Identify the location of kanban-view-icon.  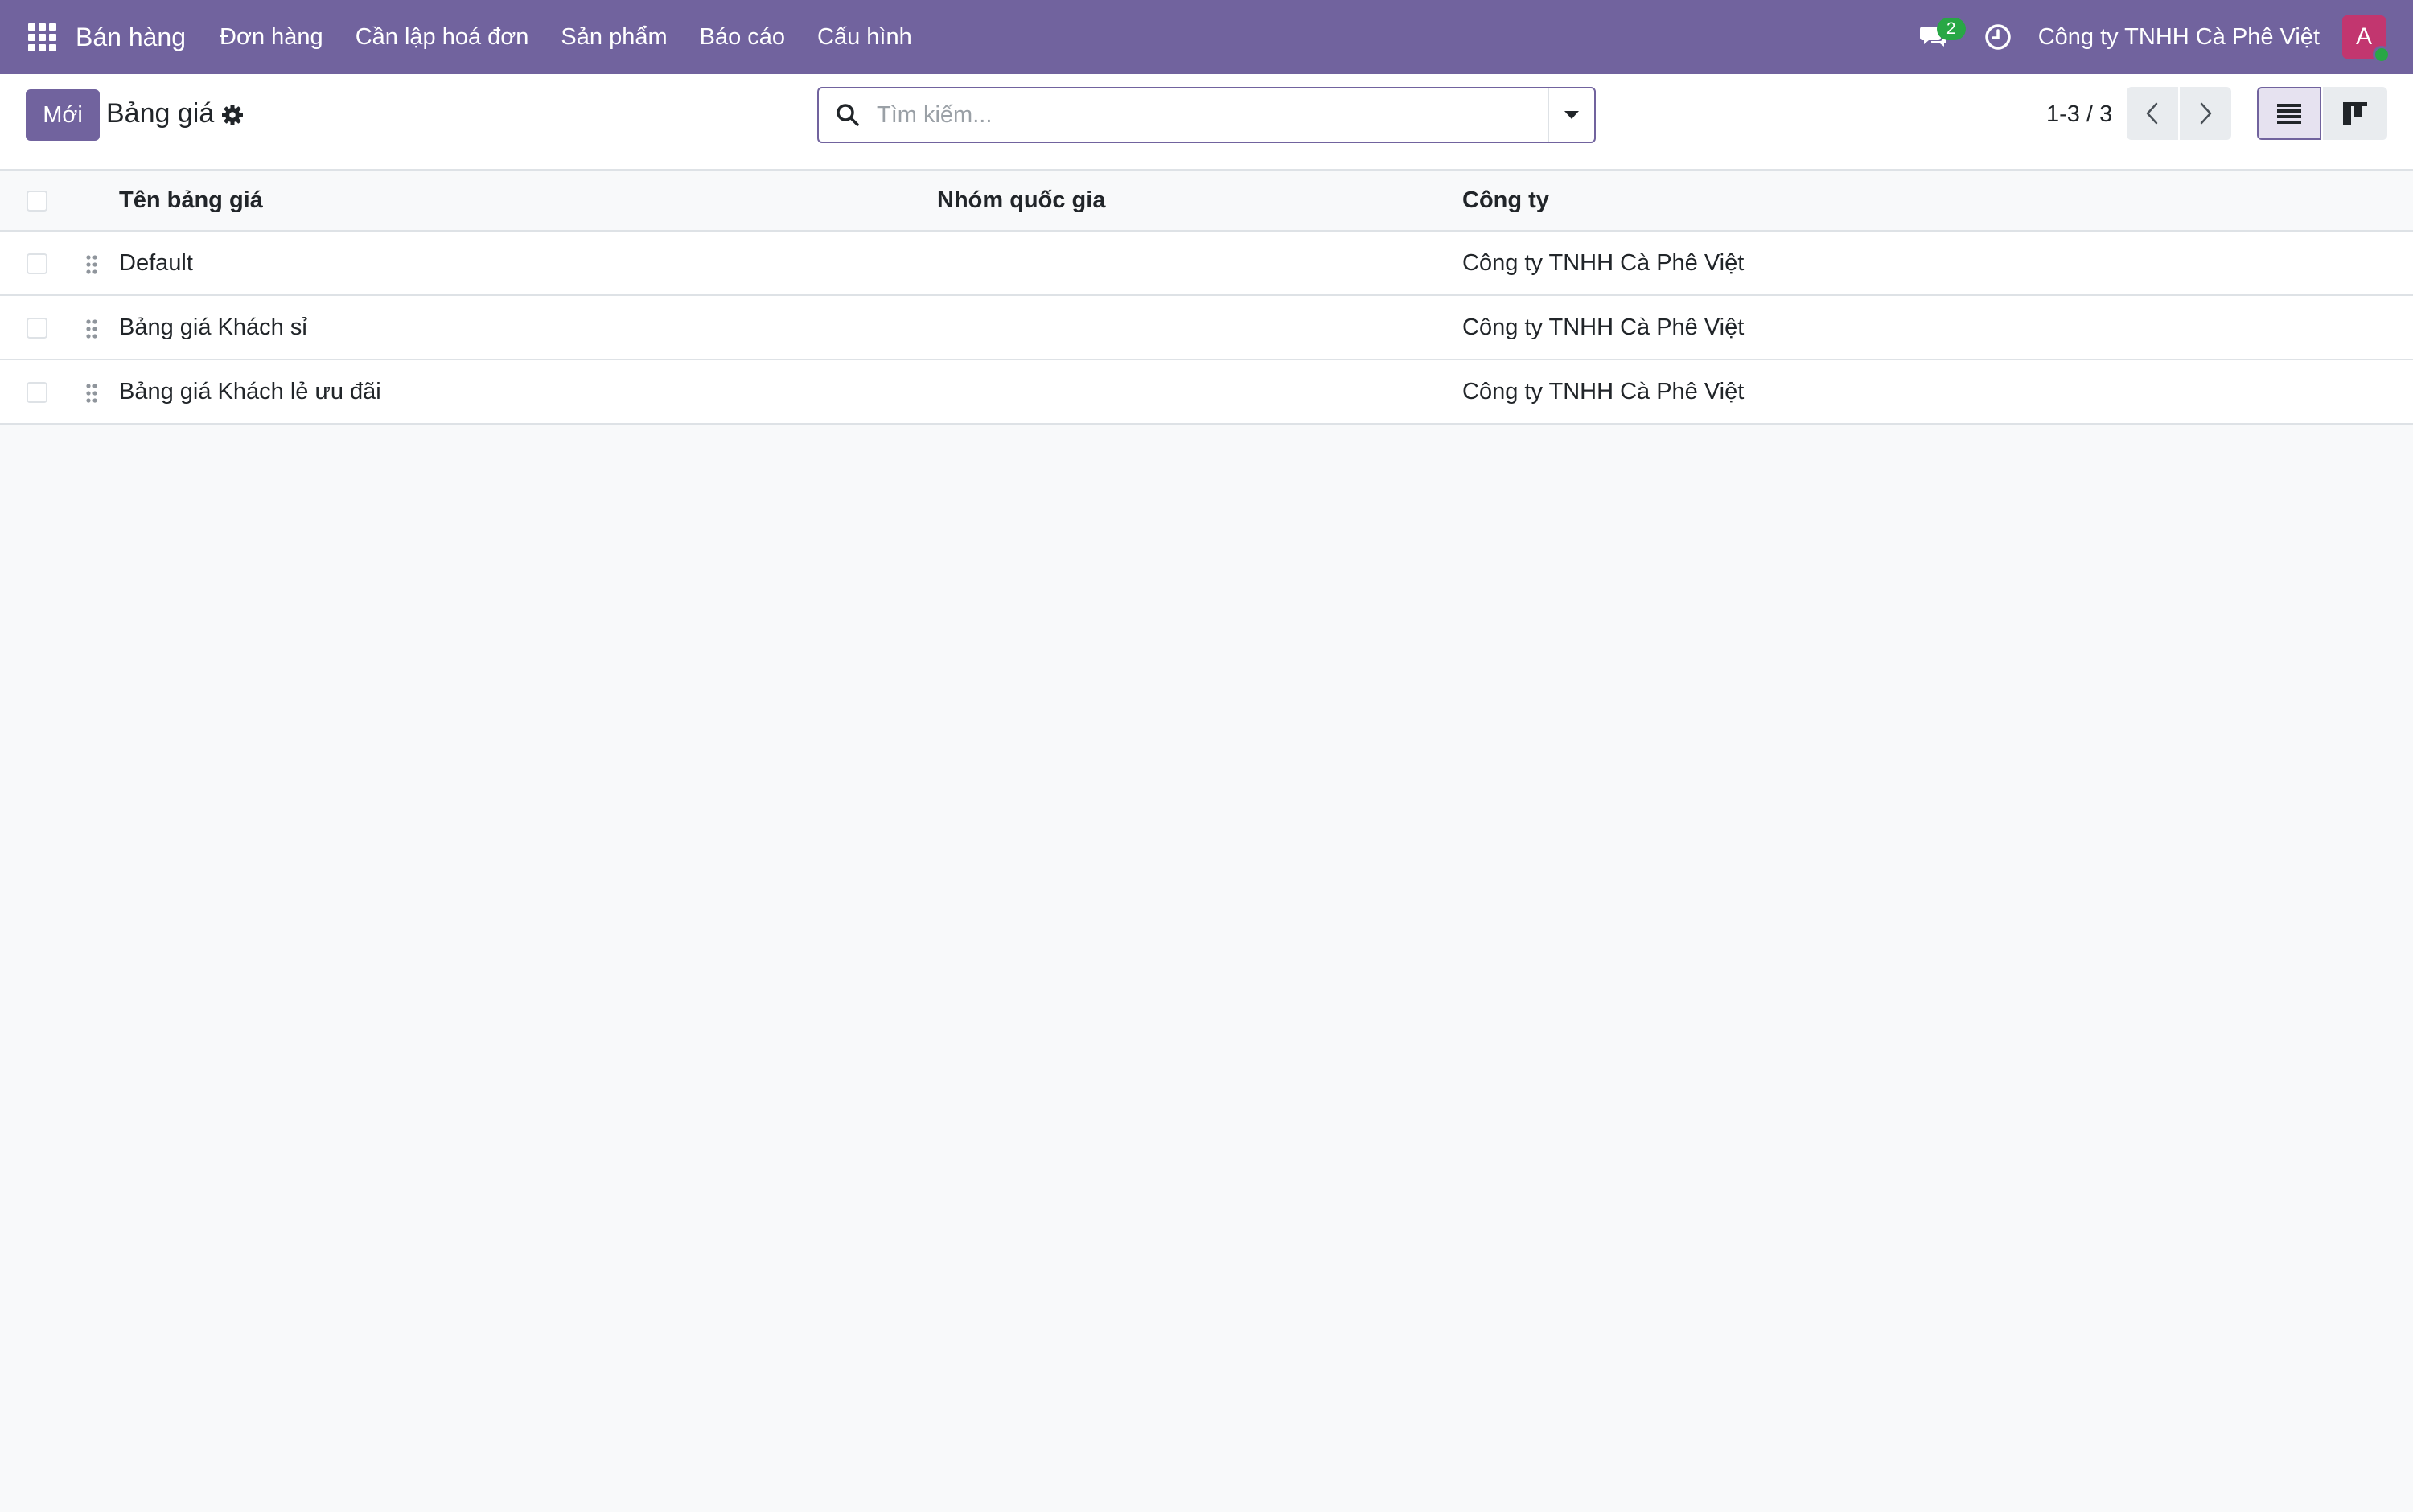
(2355, 114).